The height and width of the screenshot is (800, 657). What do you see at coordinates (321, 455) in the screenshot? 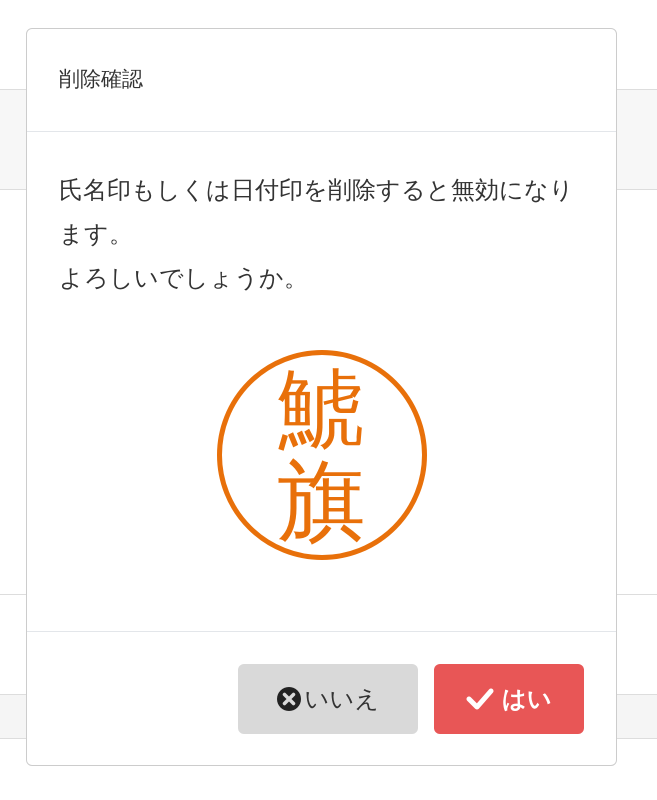
I see `seal-stamp: 鯱旗` at bounding box center [321, 455].